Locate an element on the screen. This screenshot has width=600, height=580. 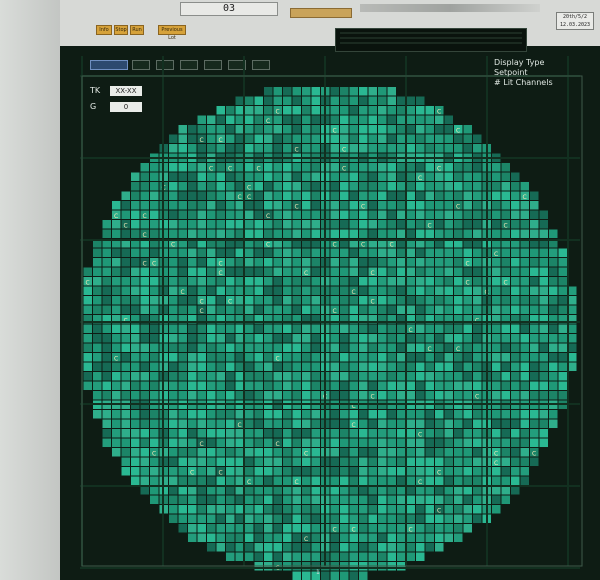
tk-field: XX-XX is located at coordinates (126, 91).